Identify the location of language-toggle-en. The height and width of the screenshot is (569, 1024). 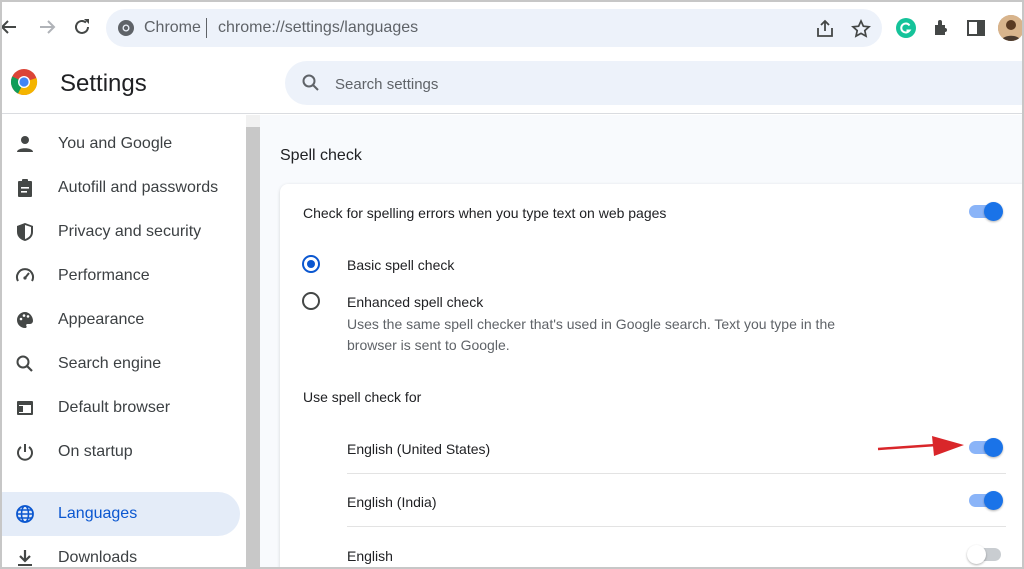
(985, 554).